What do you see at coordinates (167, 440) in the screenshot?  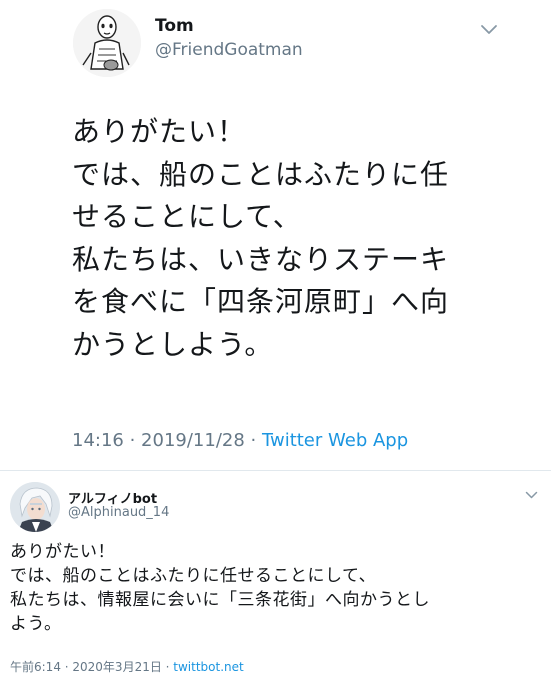 I see `tweet-timestamp: 14:16 · 2019/11/28 ·` at bounding box center [167, 440].